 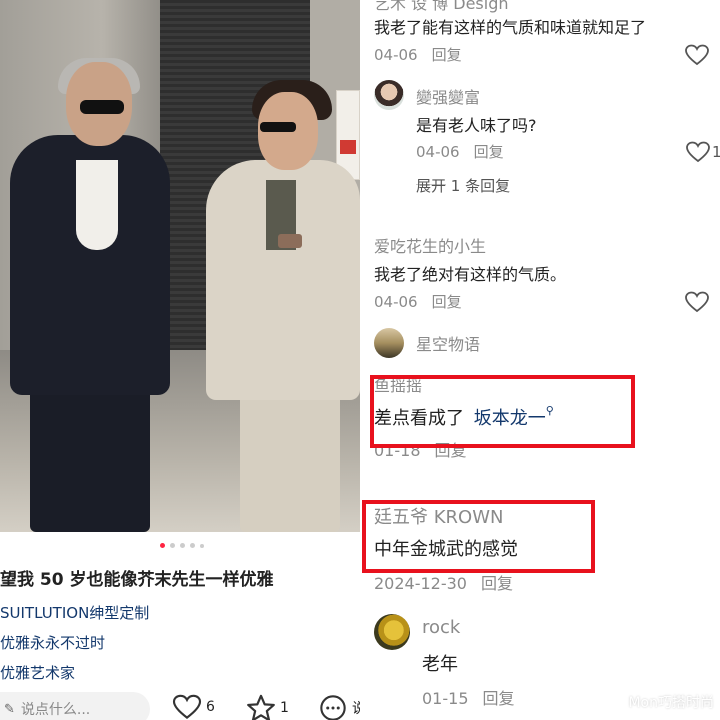 What do you see at coordinates (441, 7) in the screenshot?
I see `comment-username: 艺术 设 博 Design` at bounding box center [441, 7].